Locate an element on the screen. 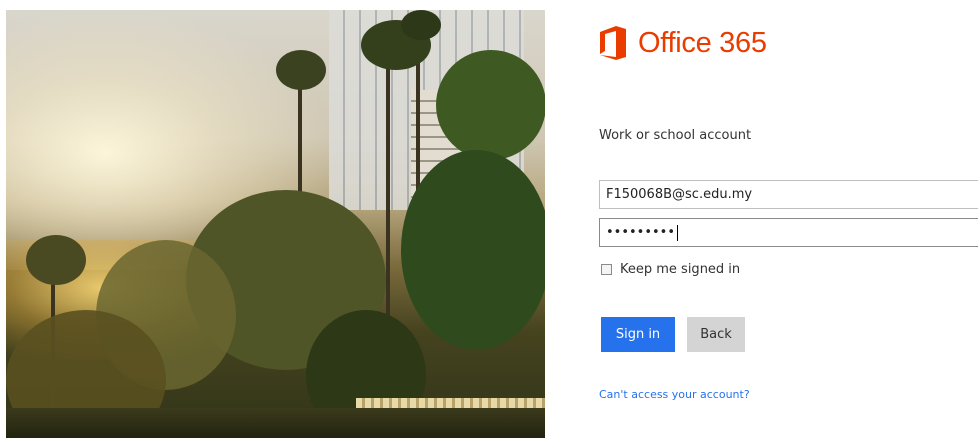 The image size is (978, 438). password-value: ••••••••• is located at coordinates (641, 232).